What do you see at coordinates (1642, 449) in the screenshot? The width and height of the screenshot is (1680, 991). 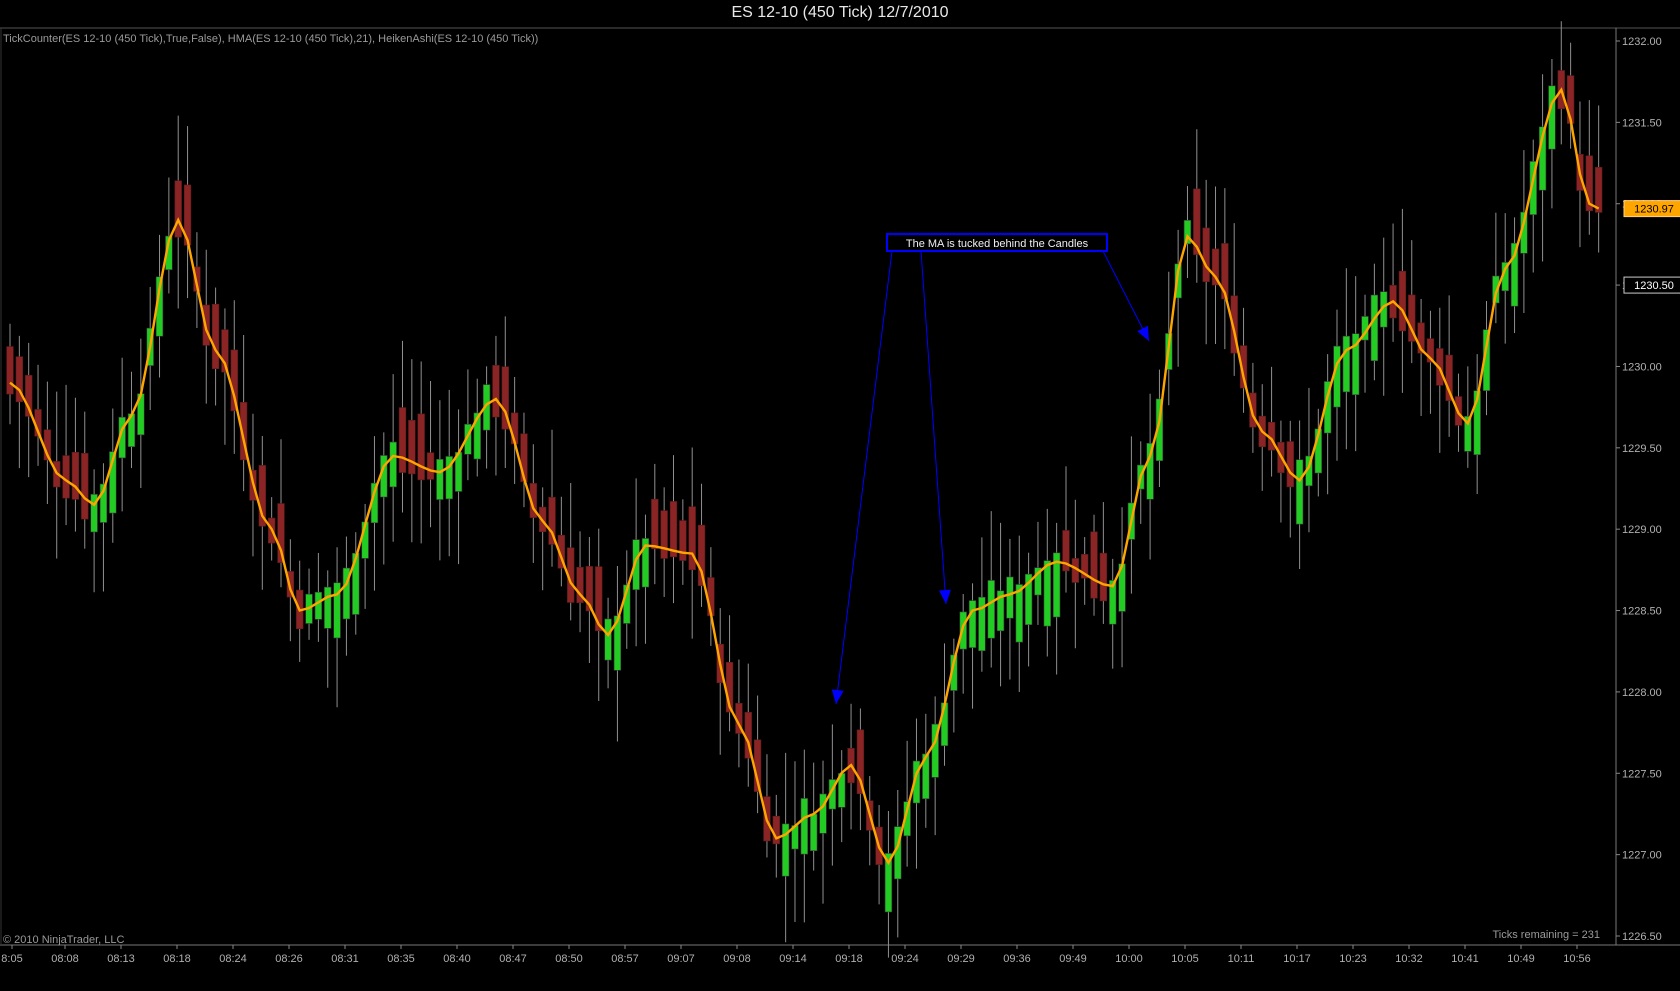 I see `y-tick-label: 1229.50` at bounding box center [1642, 449].